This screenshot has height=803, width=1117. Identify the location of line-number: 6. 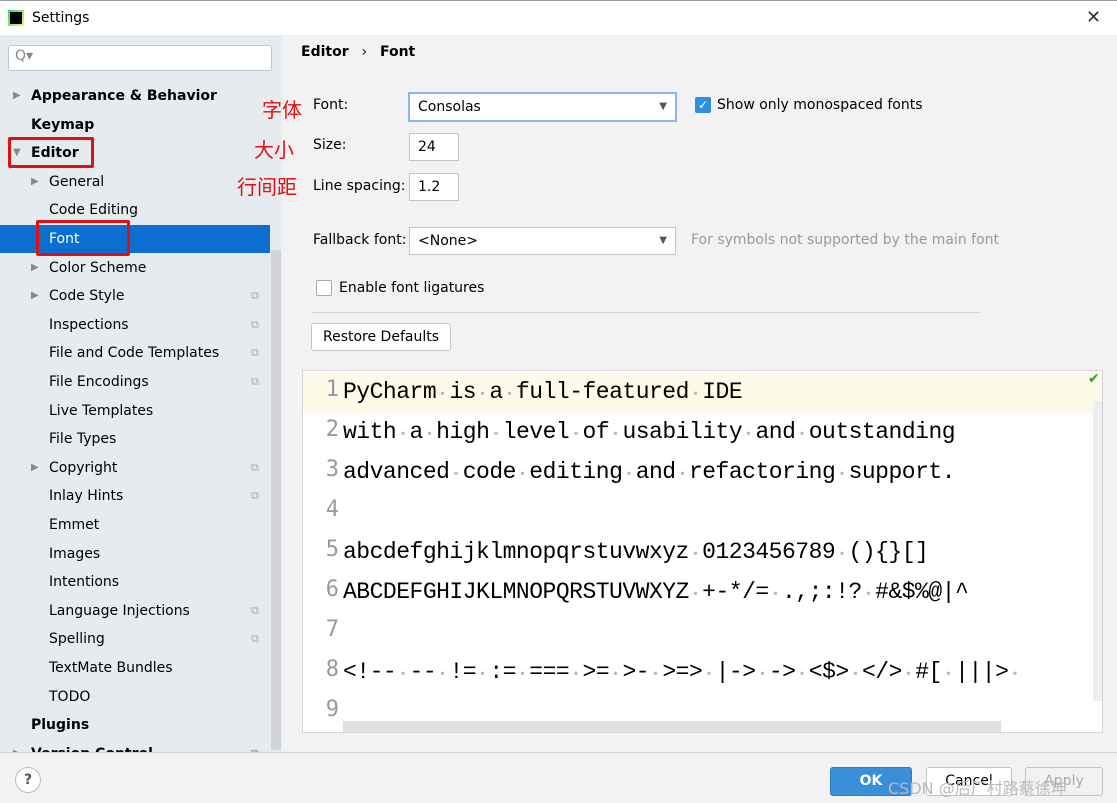
(332, 589).